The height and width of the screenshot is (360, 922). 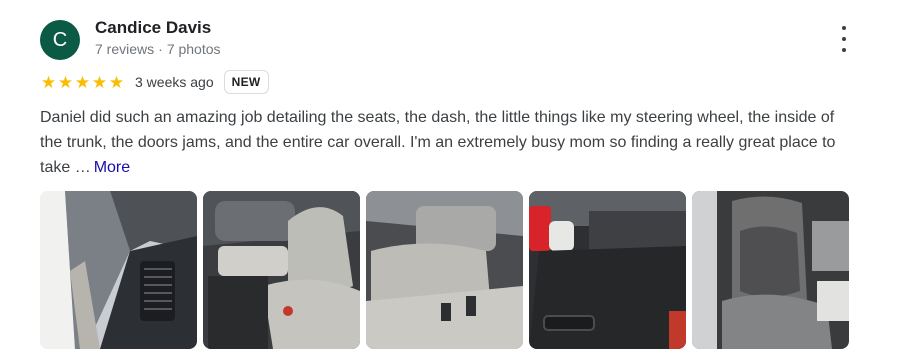 I want to click on reviewer-name: Candice Davis, so click(x=153, y=28).